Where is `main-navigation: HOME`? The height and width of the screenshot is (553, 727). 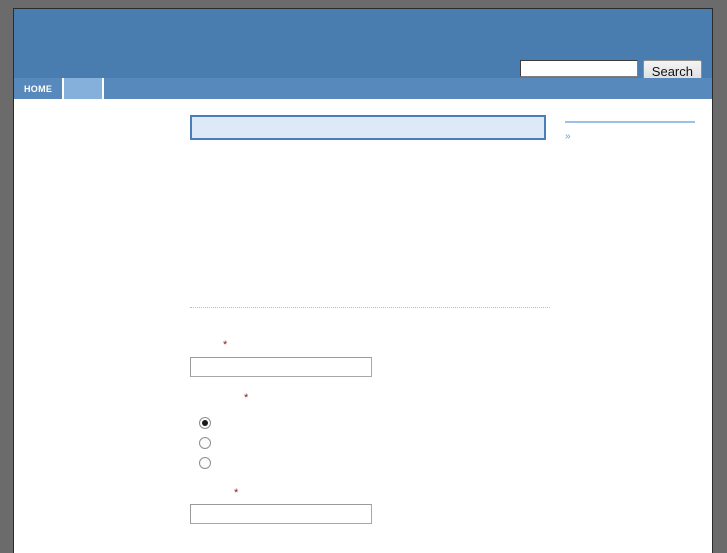
main-navigation: HOME is located at coordinates (363, 88).